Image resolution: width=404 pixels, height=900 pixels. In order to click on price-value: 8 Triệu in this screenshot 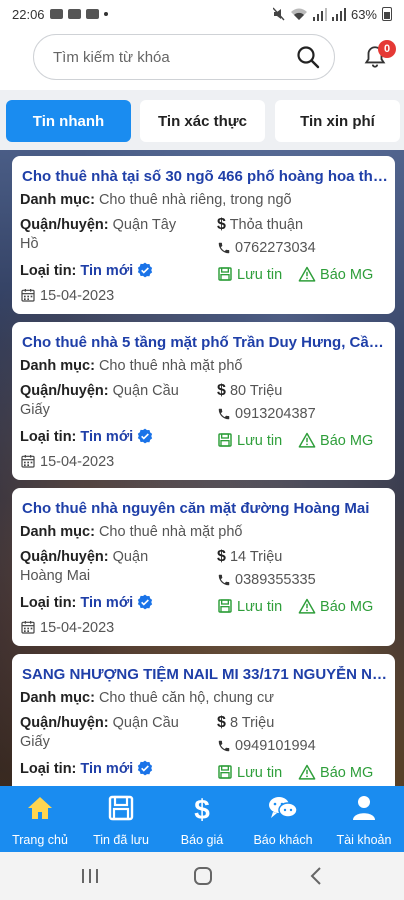, I will do `click(252, 723)`.